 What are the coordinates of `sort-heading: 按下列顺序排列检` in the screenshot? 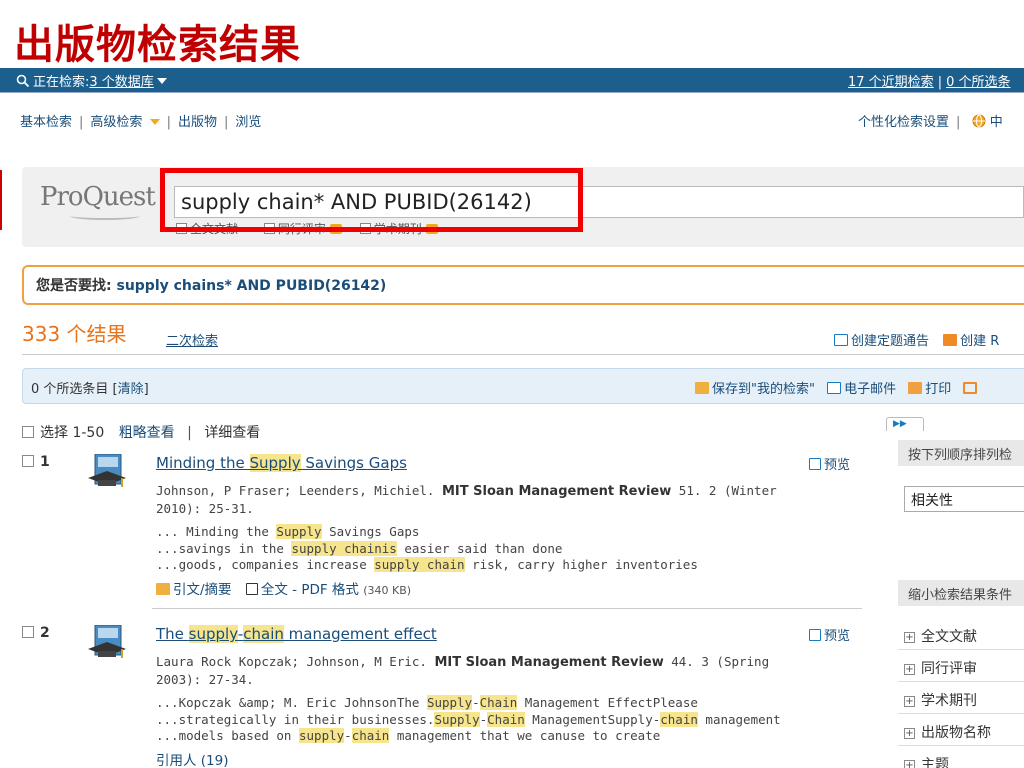 It's located at (961, 453).